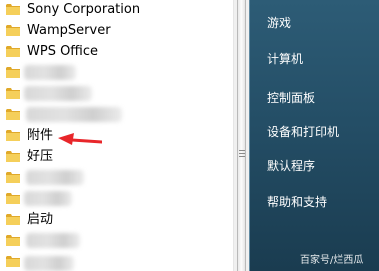  What do you see at coordinates (69, 30) in the screenshot?
I see `program-label: WampServer` at bounding box center [69, 30].